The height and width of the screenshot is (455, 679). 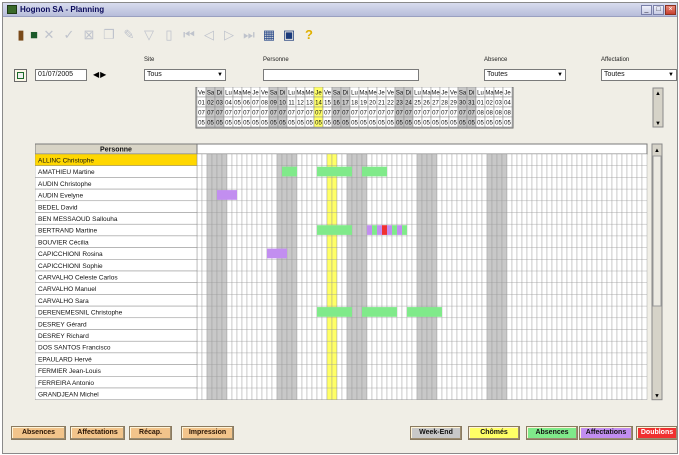 What do you see at coordinates (249, 35) in the screenshot?
I see `last-record-icon: ⏭` at bounding box center [249, 35].